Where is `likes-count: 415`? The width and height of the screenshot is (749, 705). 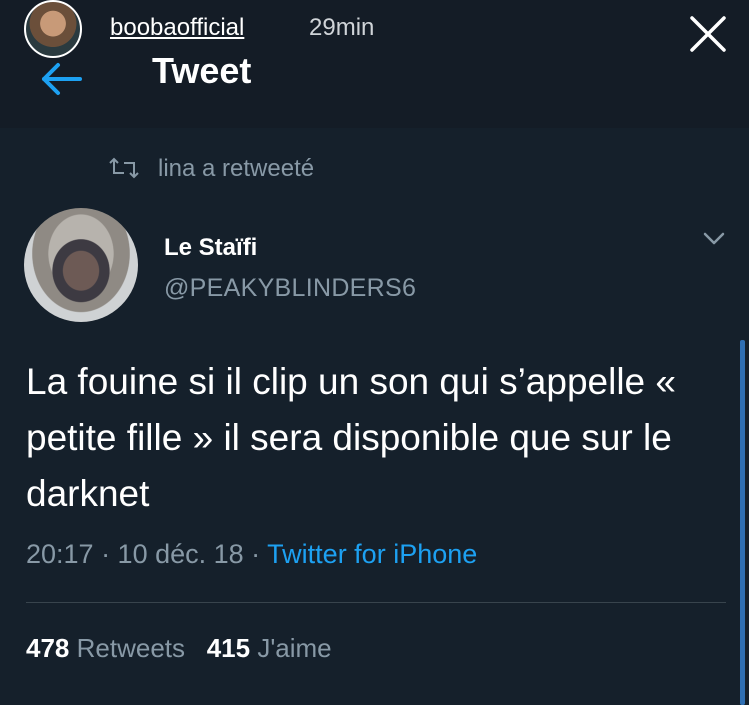
likes-count: 415 is located at coordinates (228, 648).